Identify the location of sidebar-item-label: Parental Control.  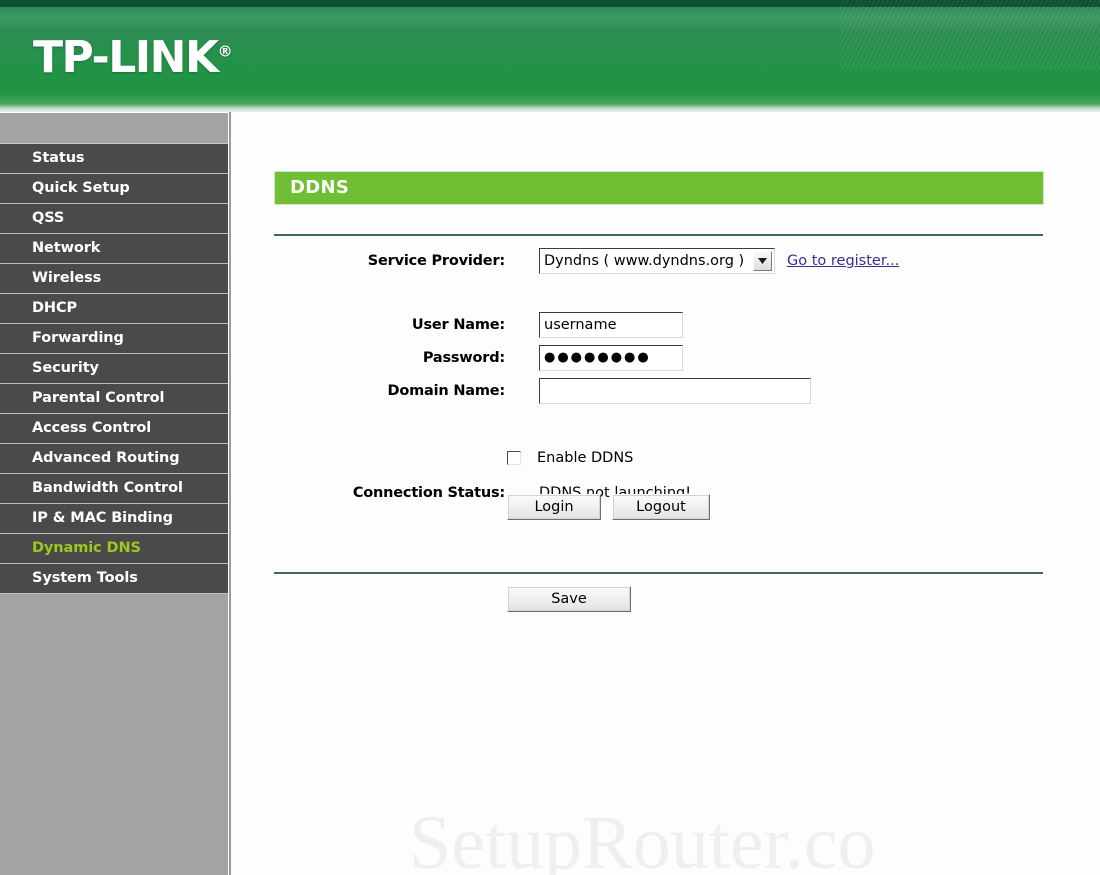
(98, 398).